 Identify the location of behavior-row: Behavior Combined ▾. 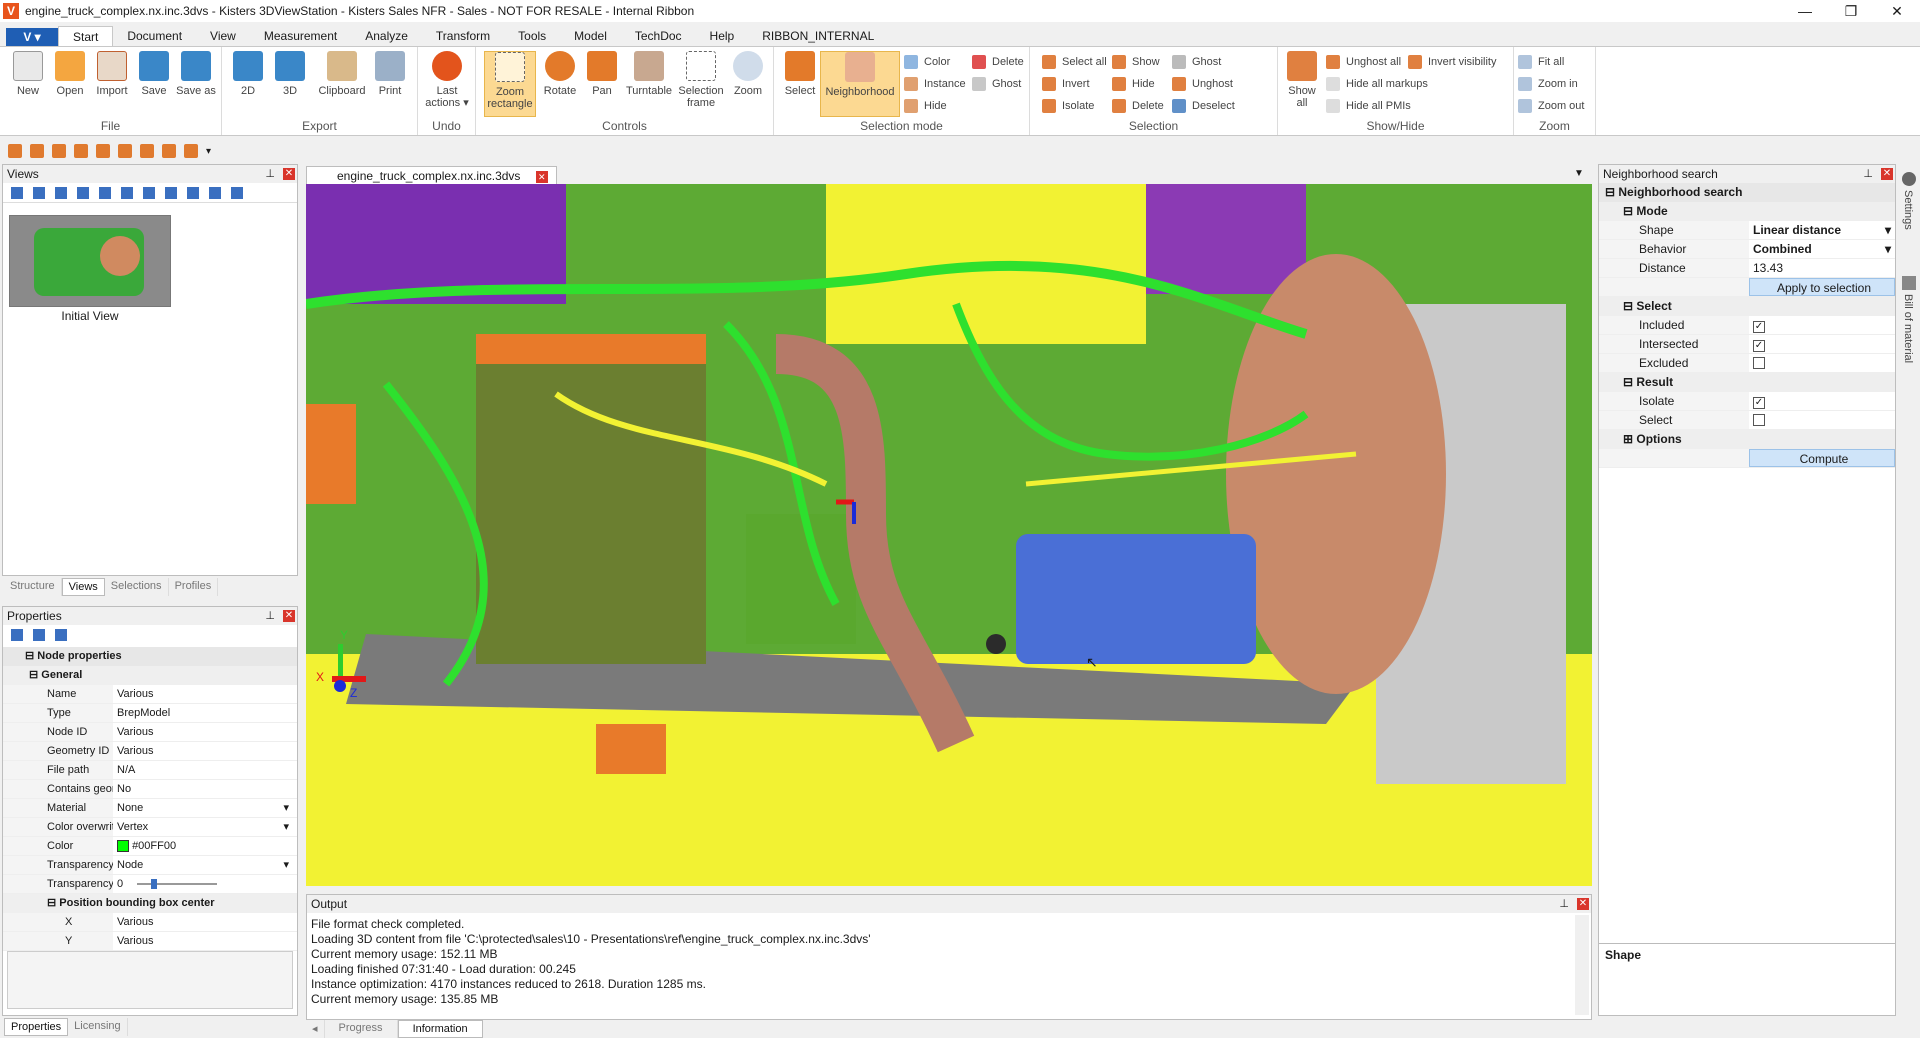
(1747, 249).